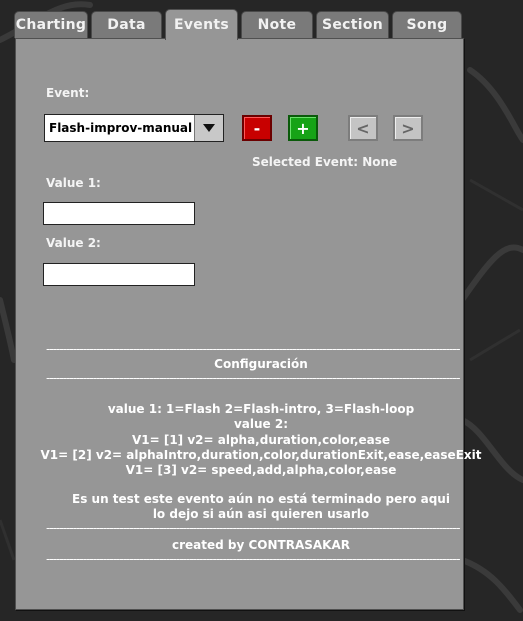 This screenshot has width=523, height=621. I want to click on tab-data: Data, so click(126, 24).